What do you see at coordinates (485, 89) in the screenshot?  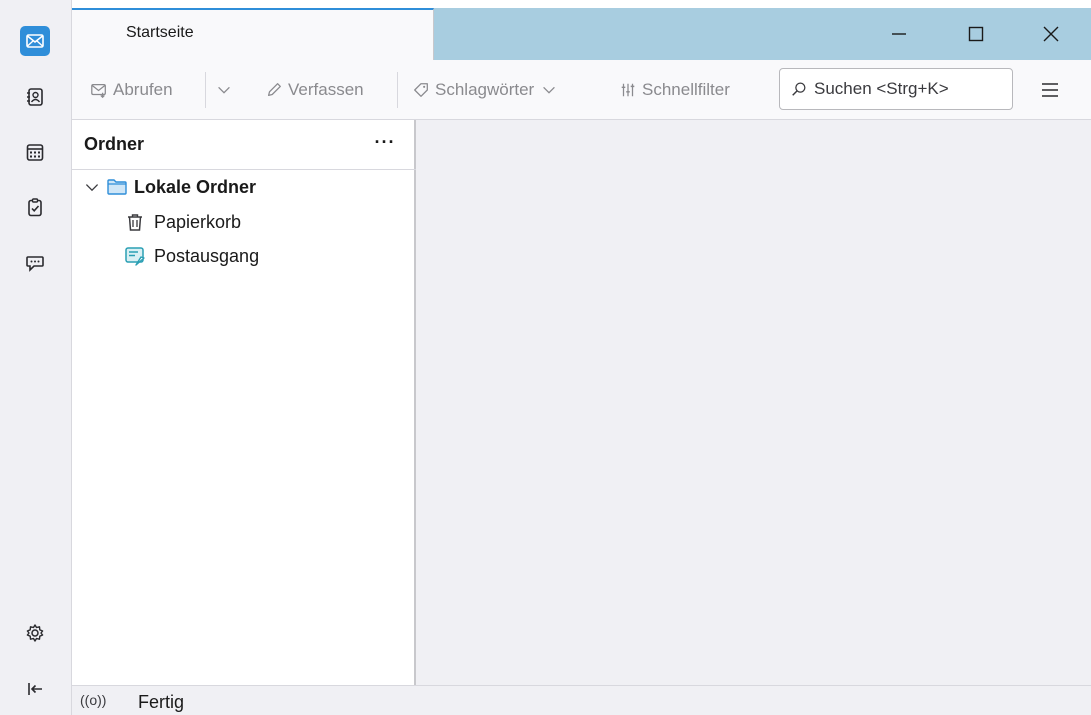 I see `tags-label: Schlagwörter` at bounding box center [485, 89].